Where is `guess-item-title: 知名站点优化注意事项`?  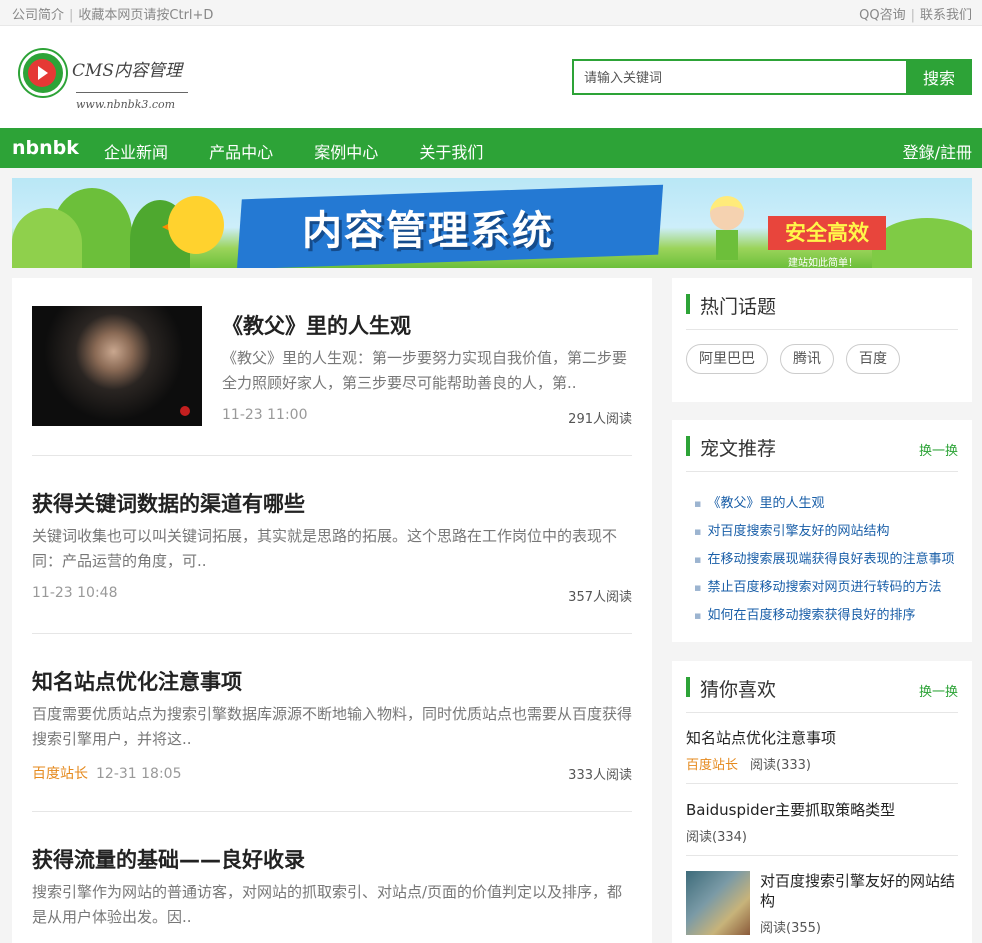
guess-item-title: 知名站点优化注意事项 is located at coordinates (761, 737).